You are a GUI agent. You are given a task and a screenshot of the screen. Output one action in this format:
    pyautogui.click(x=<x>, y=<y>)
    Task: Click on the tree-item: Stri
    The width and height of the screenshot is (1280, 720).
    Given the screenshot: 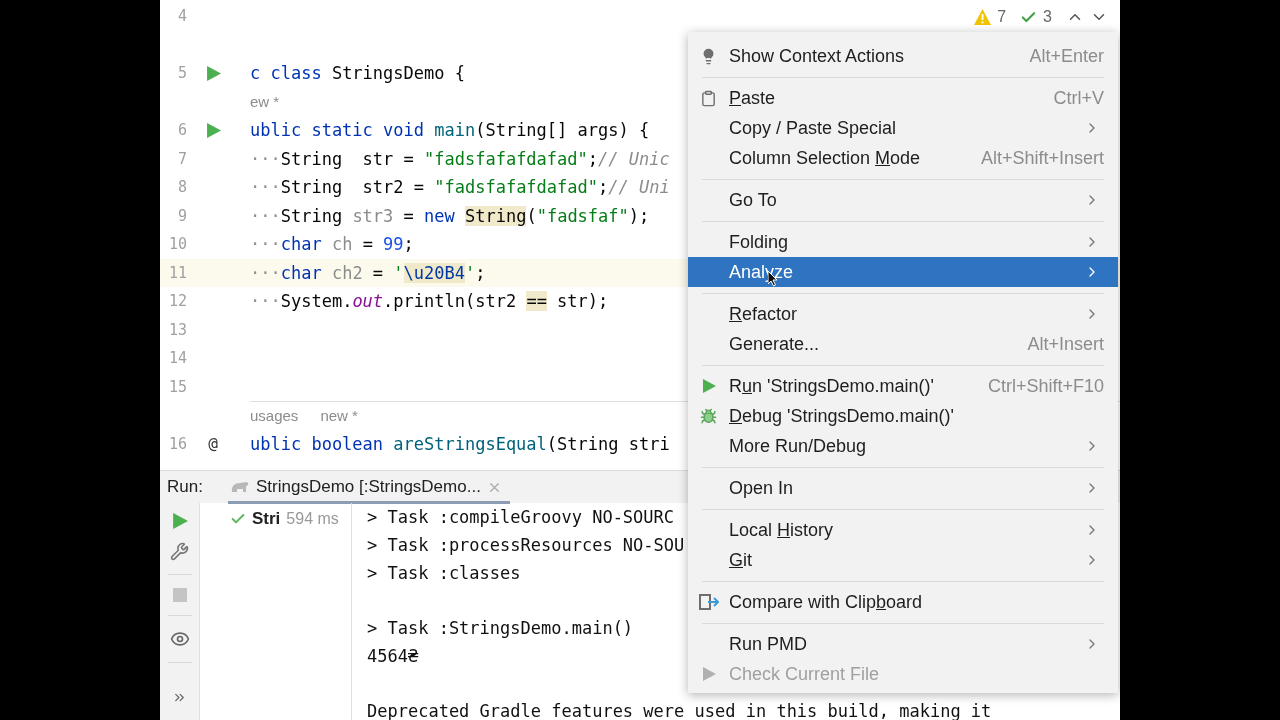 What is the action you would take?
    pyautogui.click(x=266, y=519)
    